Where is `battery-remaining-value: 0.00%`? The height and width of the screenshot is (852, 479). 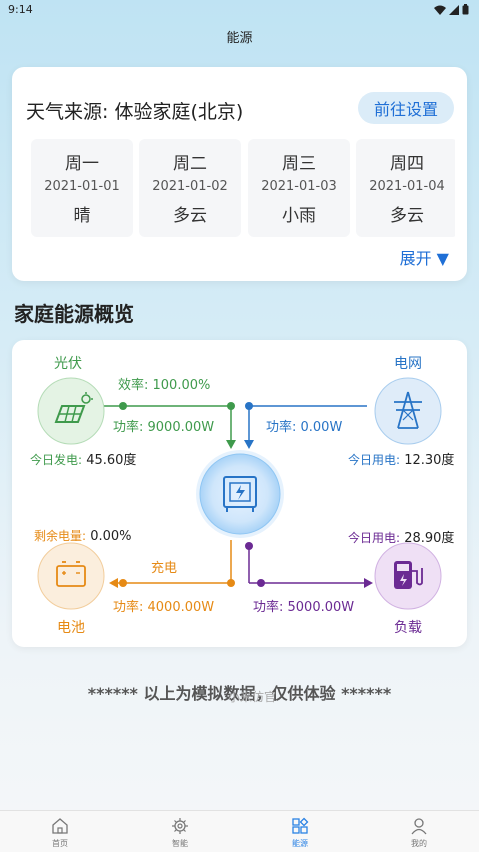 battery-remaining-value: 0.00% is located at coordinates (111, 536).